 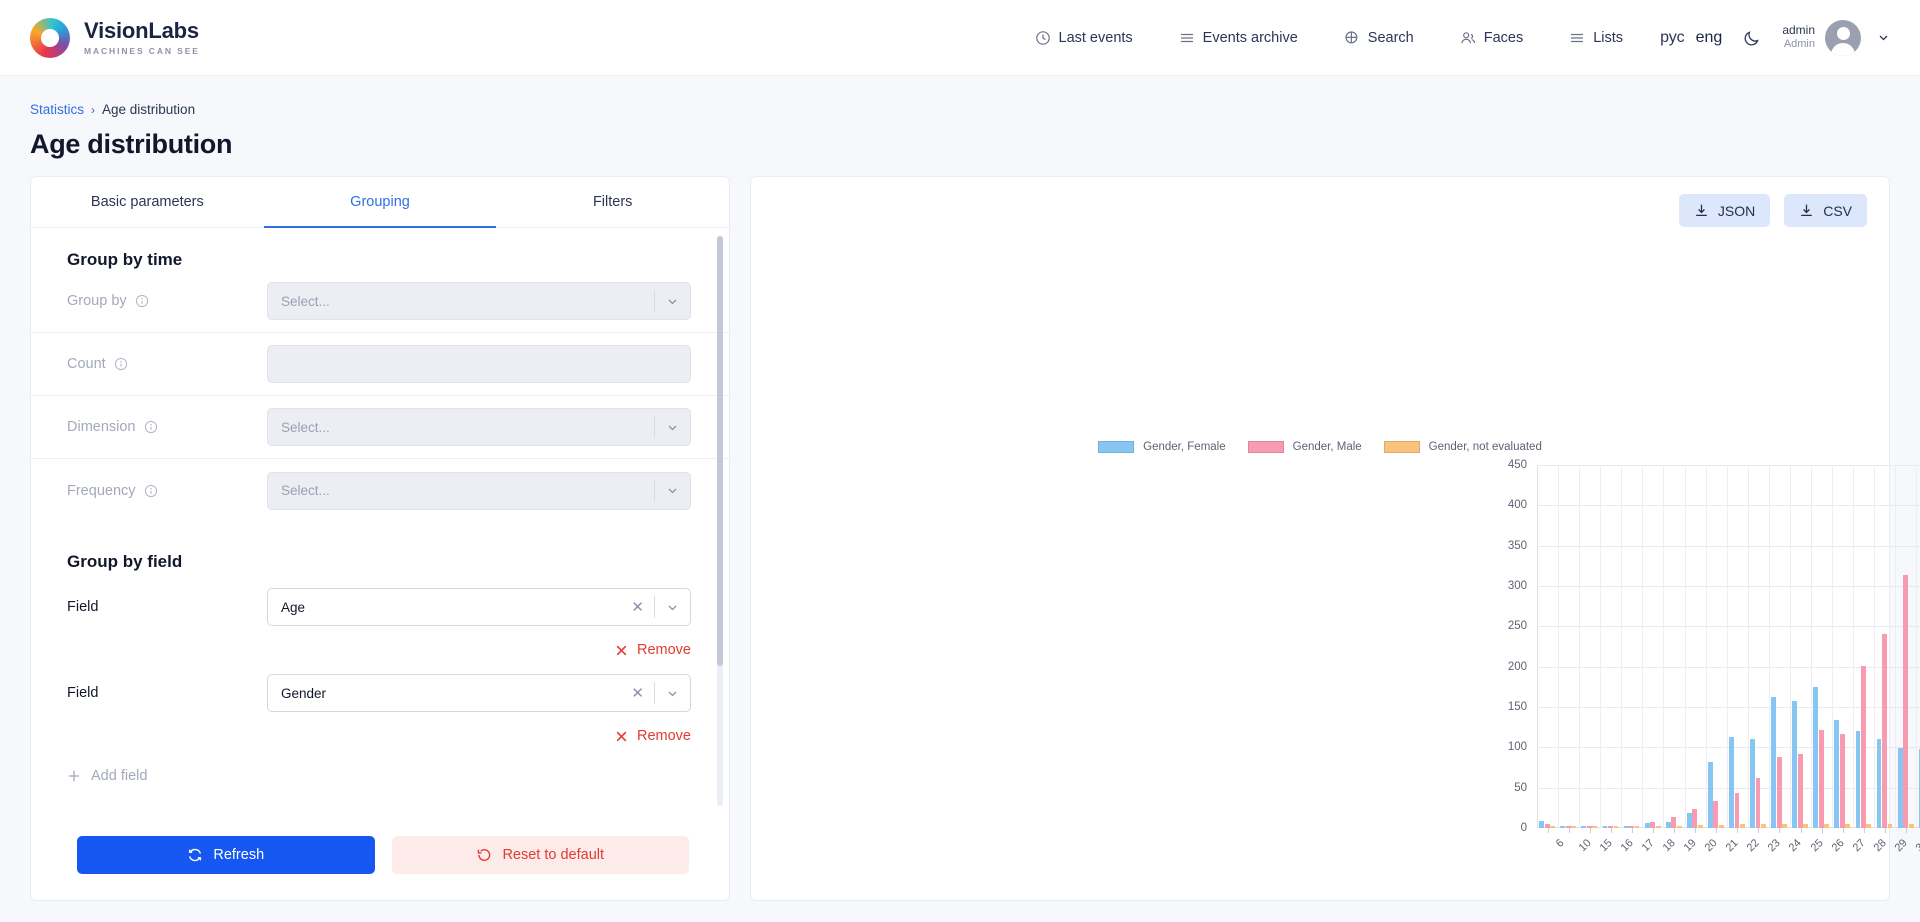 What do you see at coordinates (1812, 646) in the screenshot?
I see `chart-gridline` at bounding box center [1812, 646].